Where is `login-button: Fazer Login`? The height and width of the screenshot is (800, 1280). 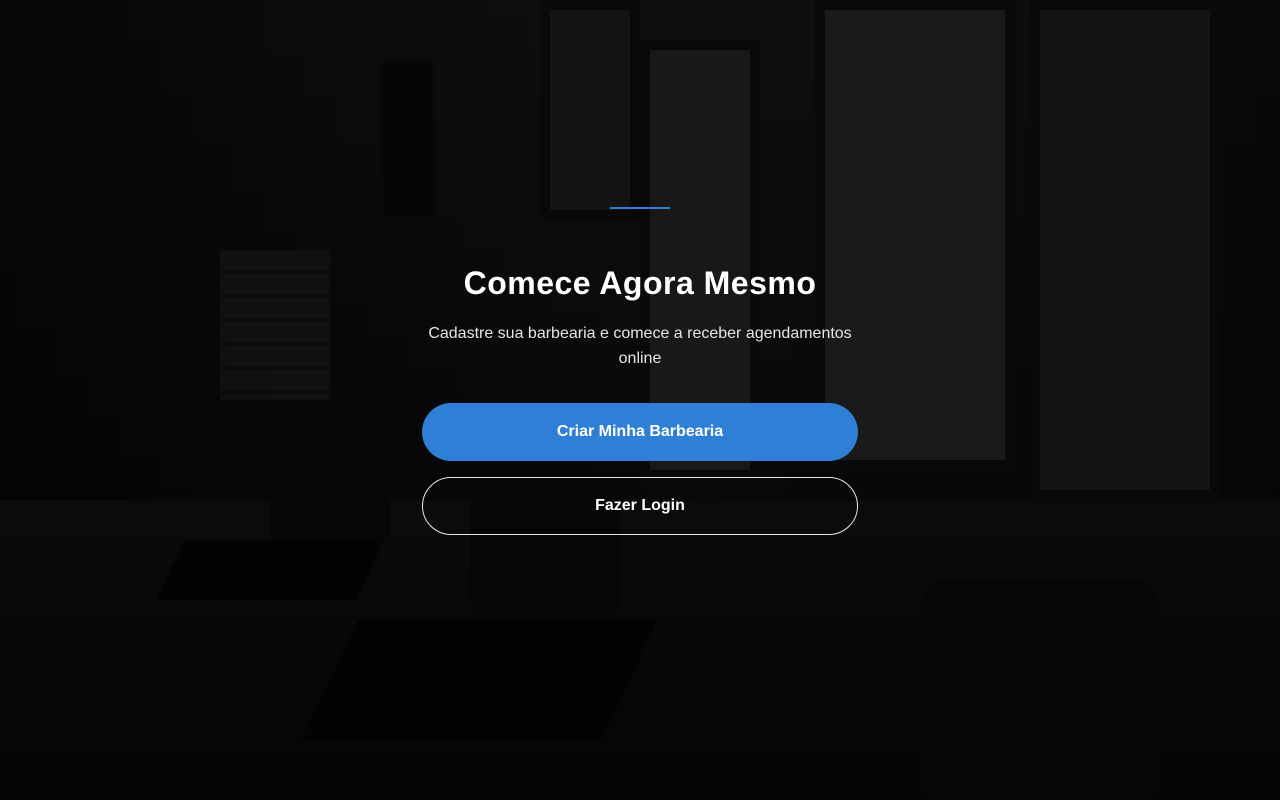
login-button: Fazer Login is located at coordinates (640, 506).